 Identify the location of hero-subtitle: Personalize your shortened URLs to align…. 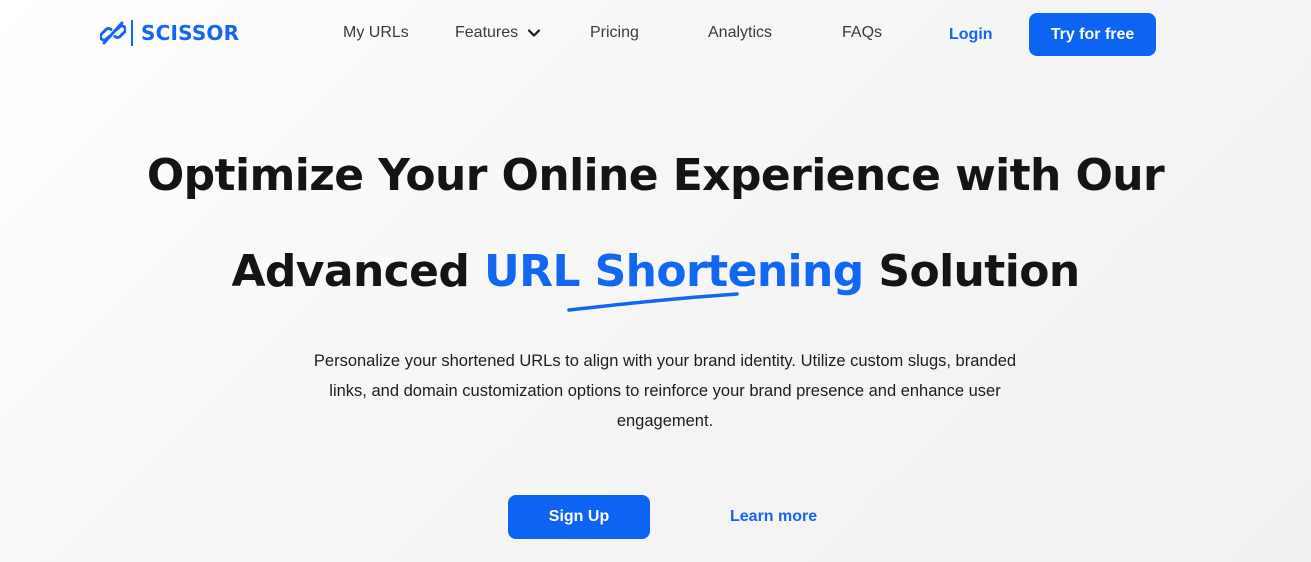
(665, 391).